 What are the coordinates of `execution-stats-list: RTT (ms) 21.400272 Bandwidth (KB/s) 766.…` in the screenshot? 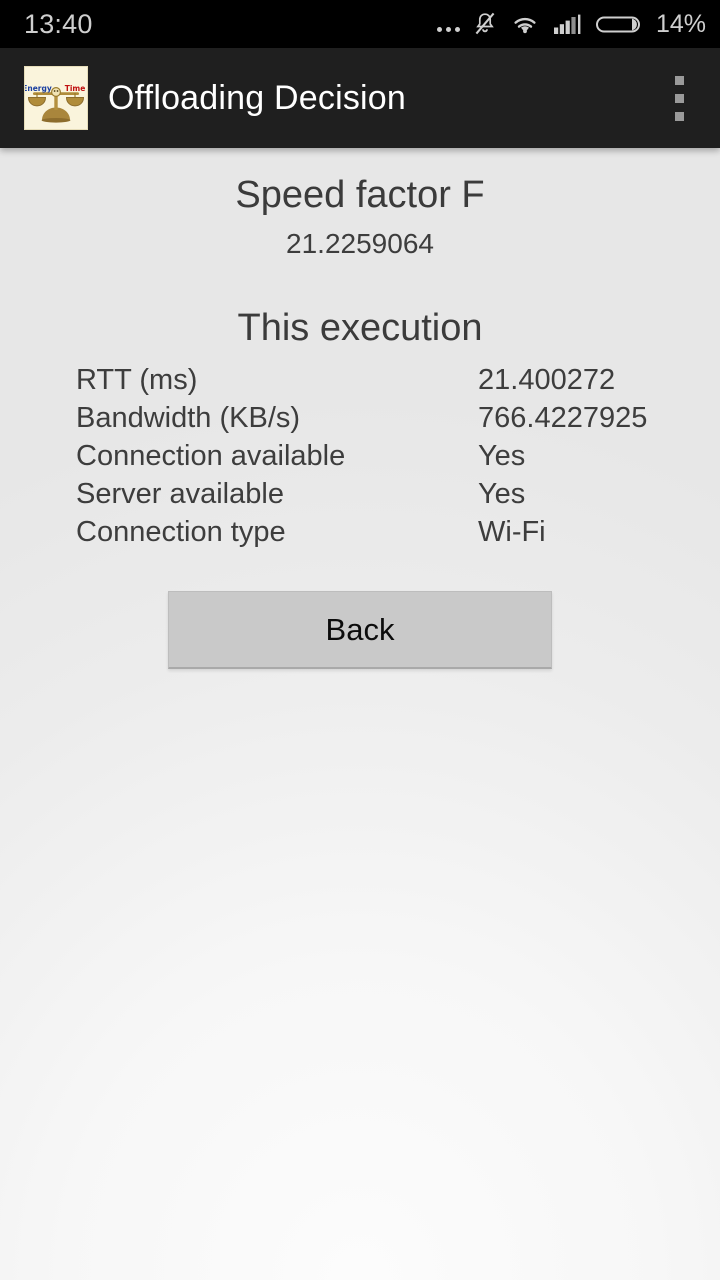 It's located at (360, 459).